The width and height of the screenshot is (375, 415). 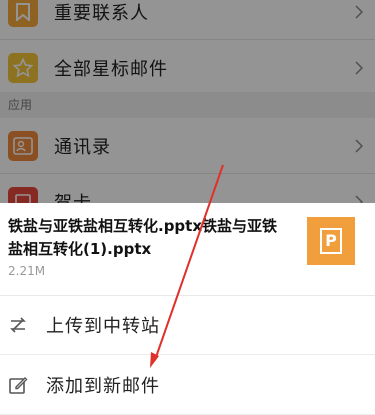 I want to click on pptx-letter: P, so click(x=331, y=241).